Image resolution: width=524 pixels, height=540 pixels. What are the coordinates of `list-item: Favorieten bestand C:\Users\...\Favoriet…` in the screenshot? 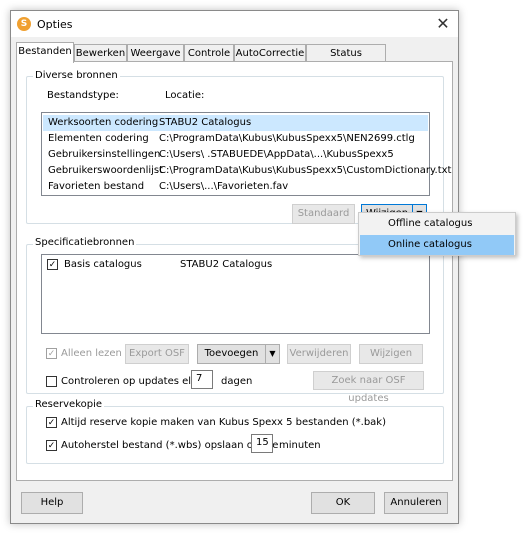 It's located at (235, 187).